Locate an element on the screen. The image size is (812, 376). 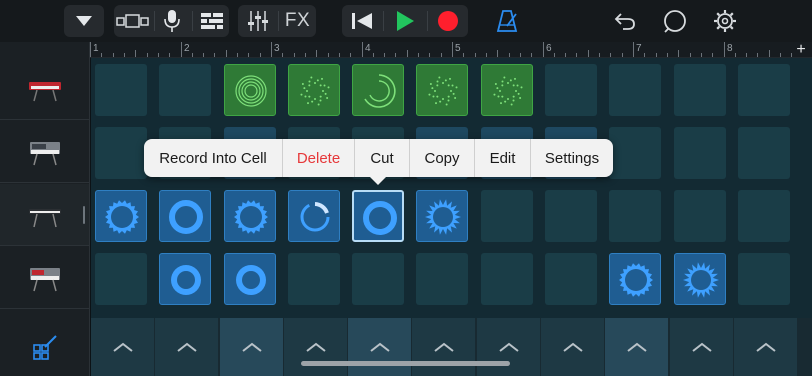
go-to-start-icon is located at coordinates (362, 21).